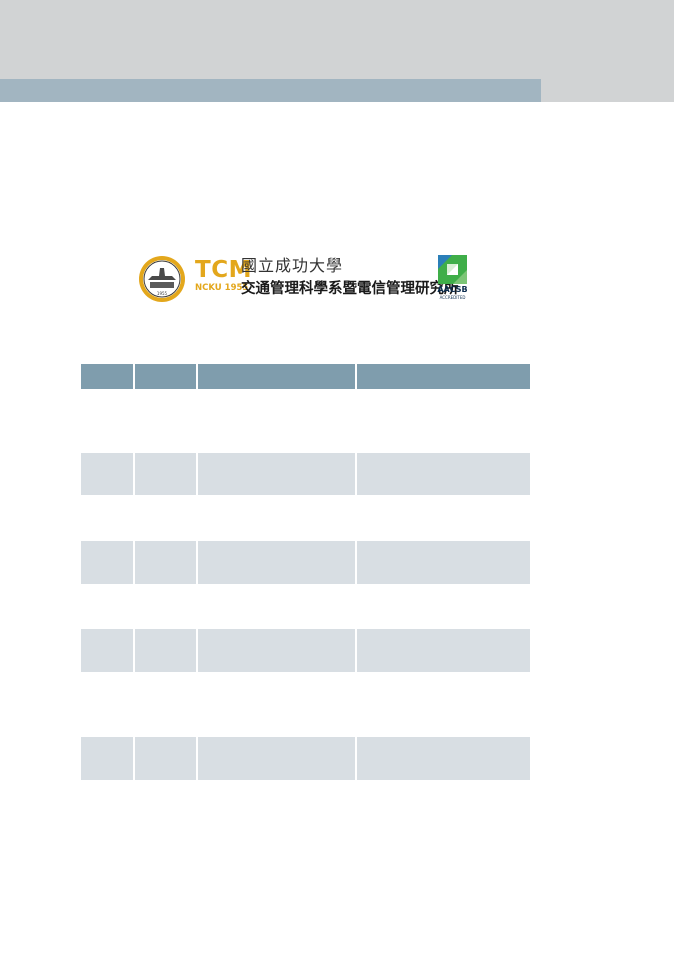 The width and height of the screenshot is (674, 960). What do you see at coordinates (452, 297) in the screenshot?
I see `aacsb-accredited-label: ACCREDITED` at bounding box center [452, 297].